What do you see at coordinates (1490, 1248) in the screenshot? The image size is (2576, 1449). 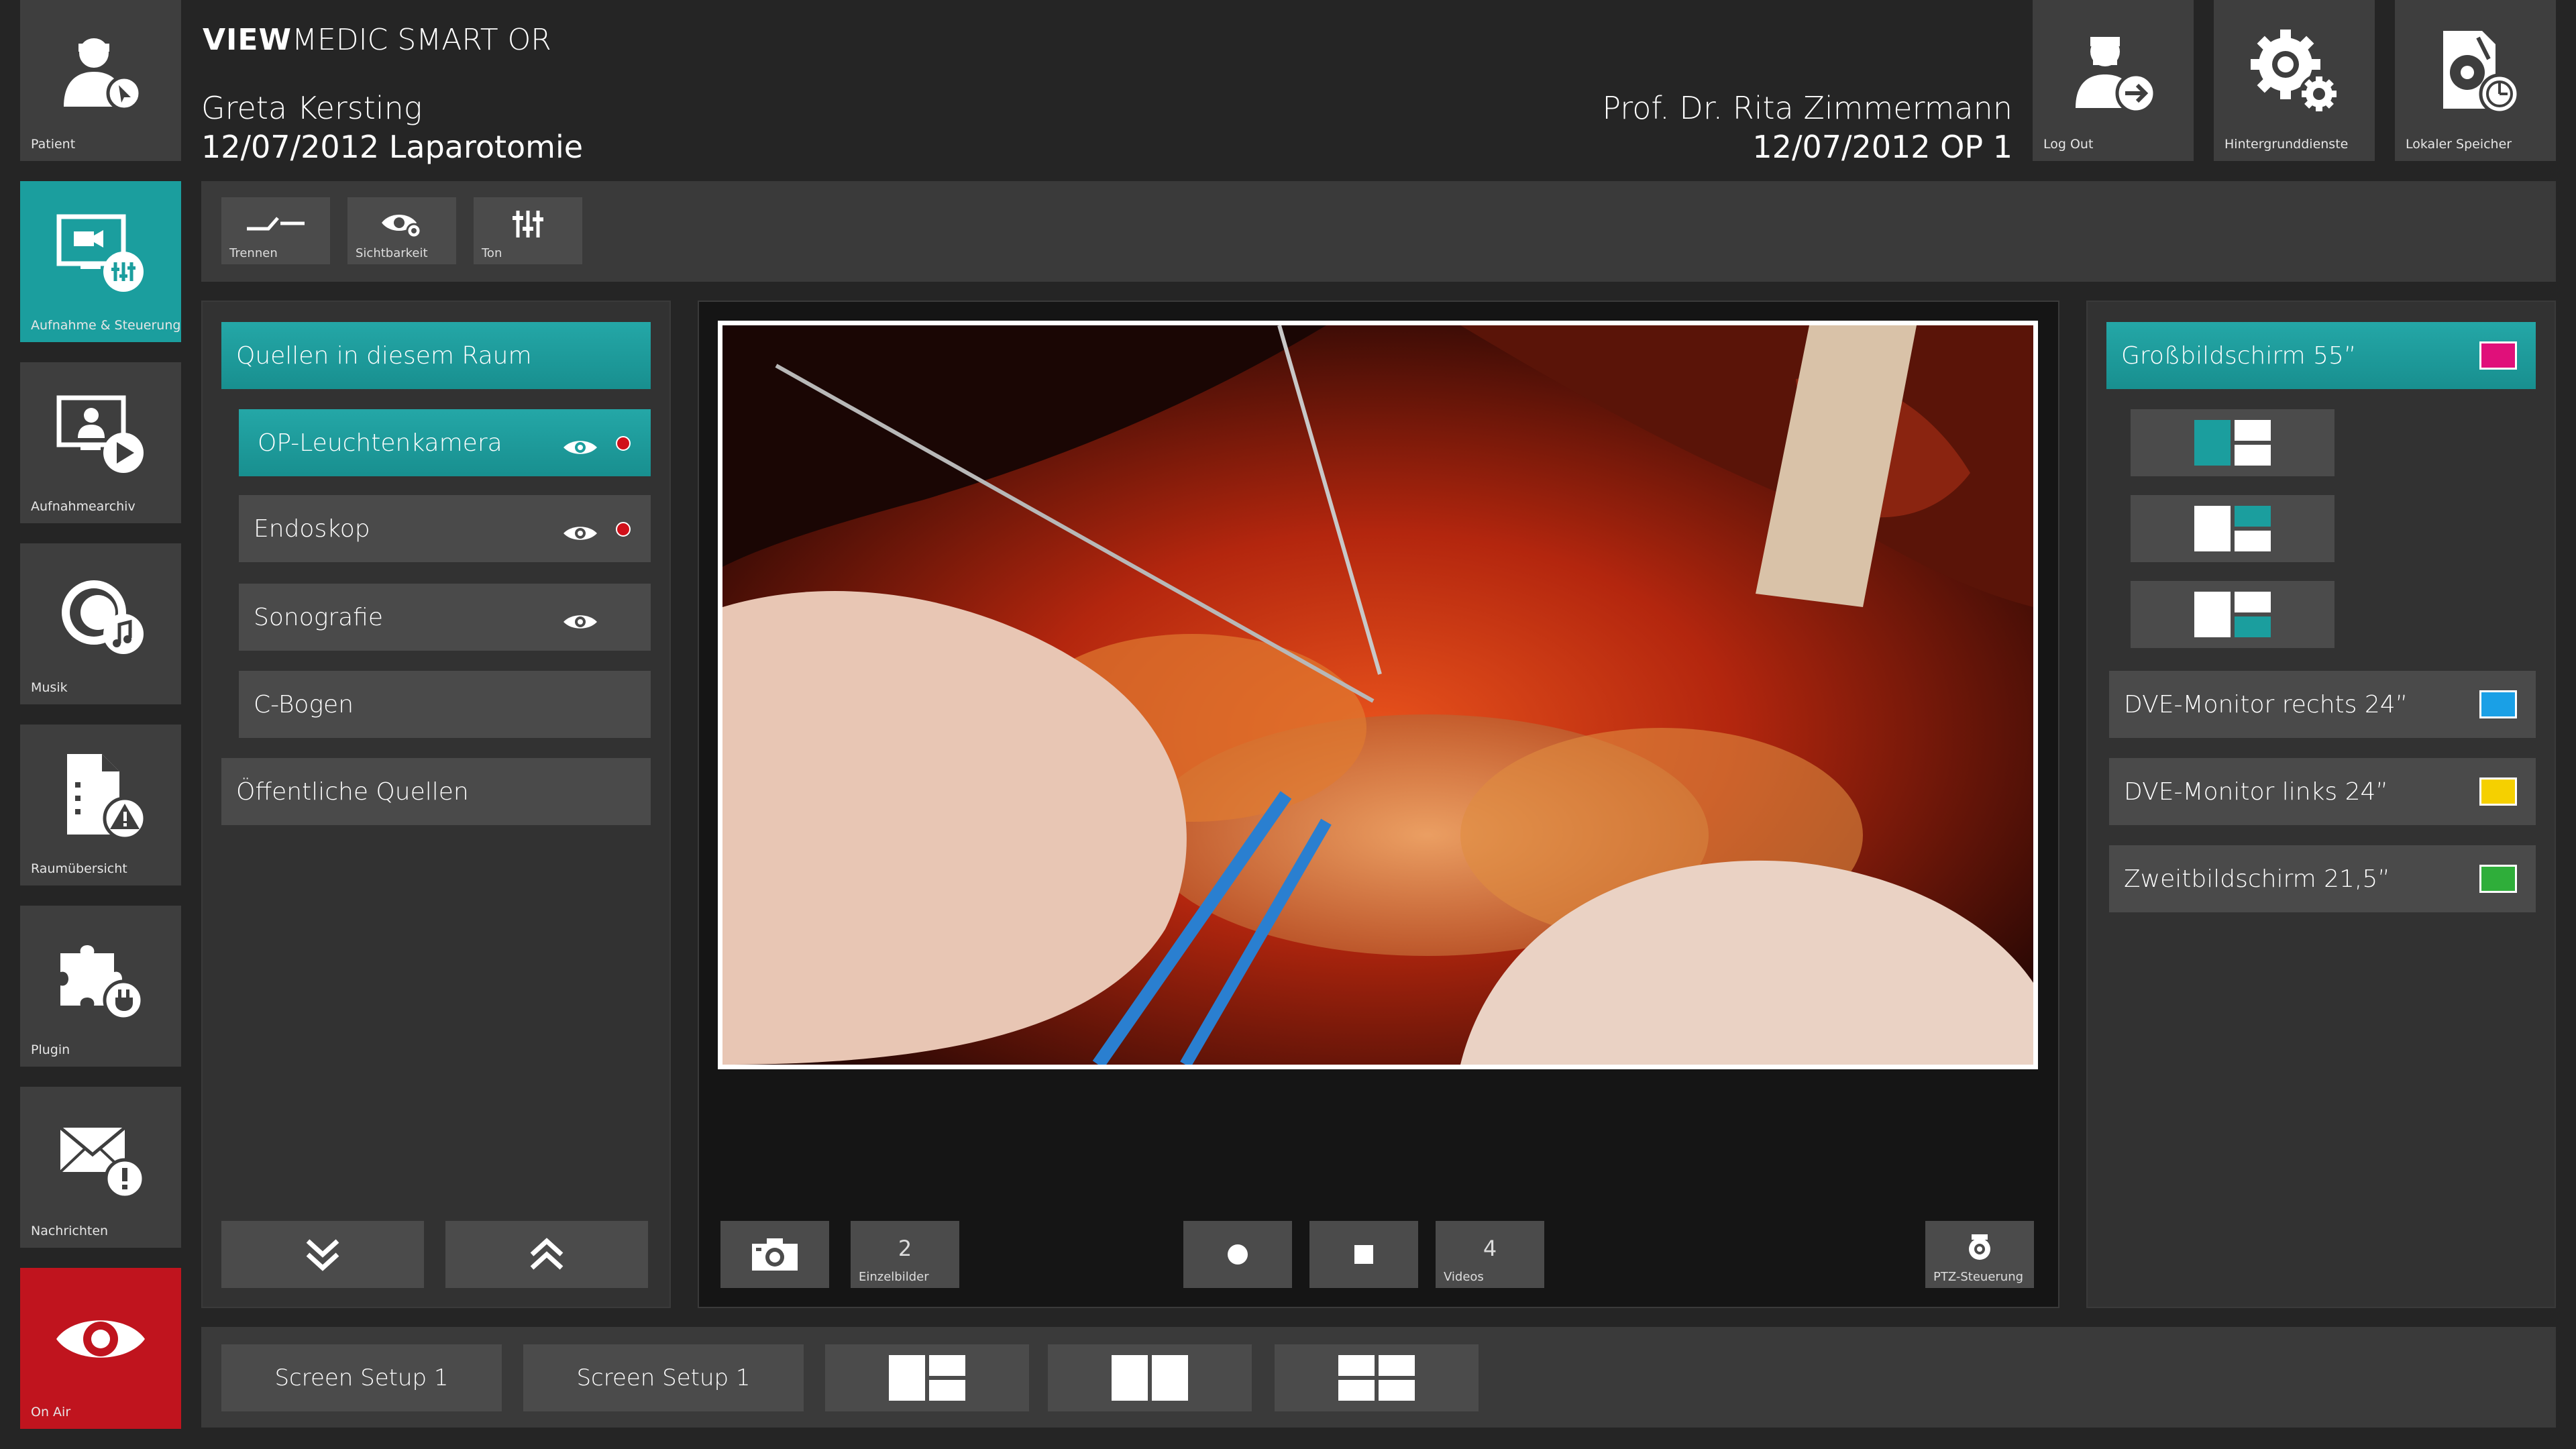 I see `video-count: 4` at bounding box center [1490, 1248].